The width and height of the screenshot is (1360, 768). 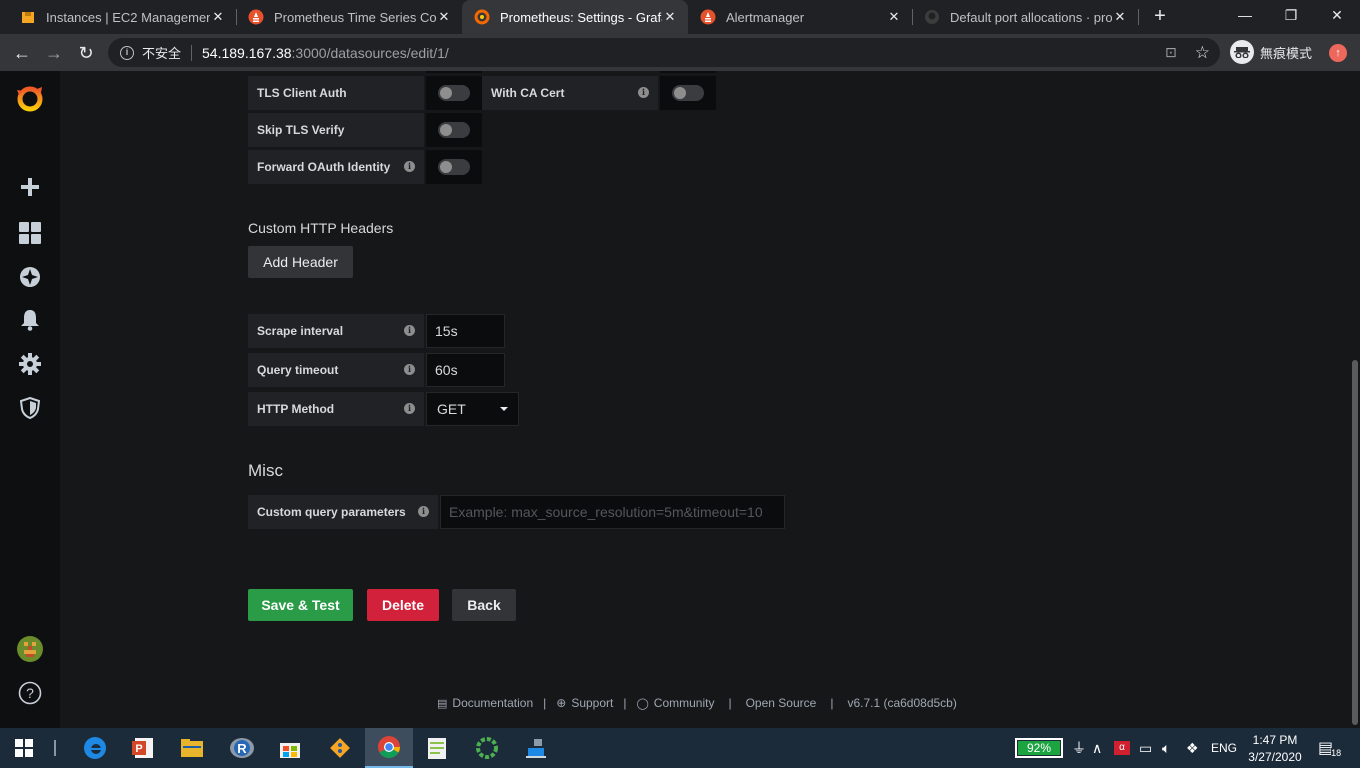 I want to click on avatar, so click(x=30, y=649).